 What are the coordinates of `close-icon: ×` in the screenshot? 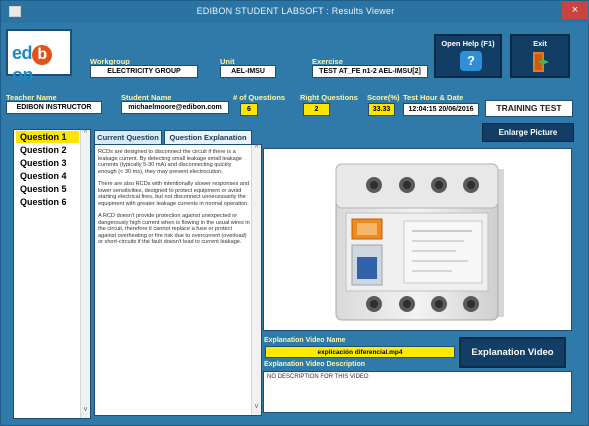 It's located at (575, 10).